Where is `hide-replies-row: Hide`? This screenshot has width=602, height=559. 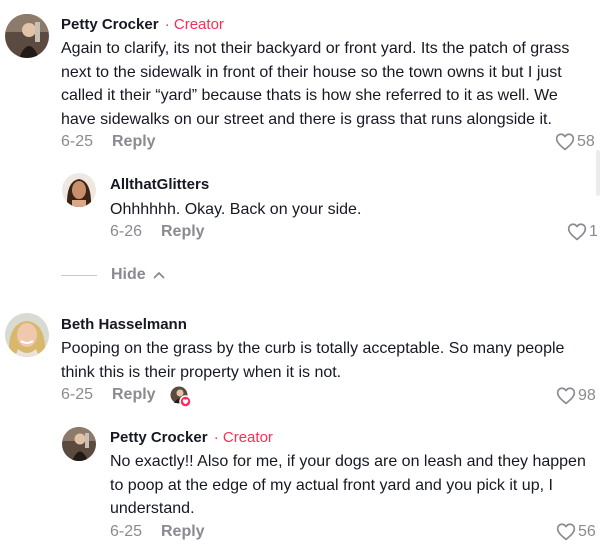
hide-replies-row: Hide is located at coordinates (113, 275).